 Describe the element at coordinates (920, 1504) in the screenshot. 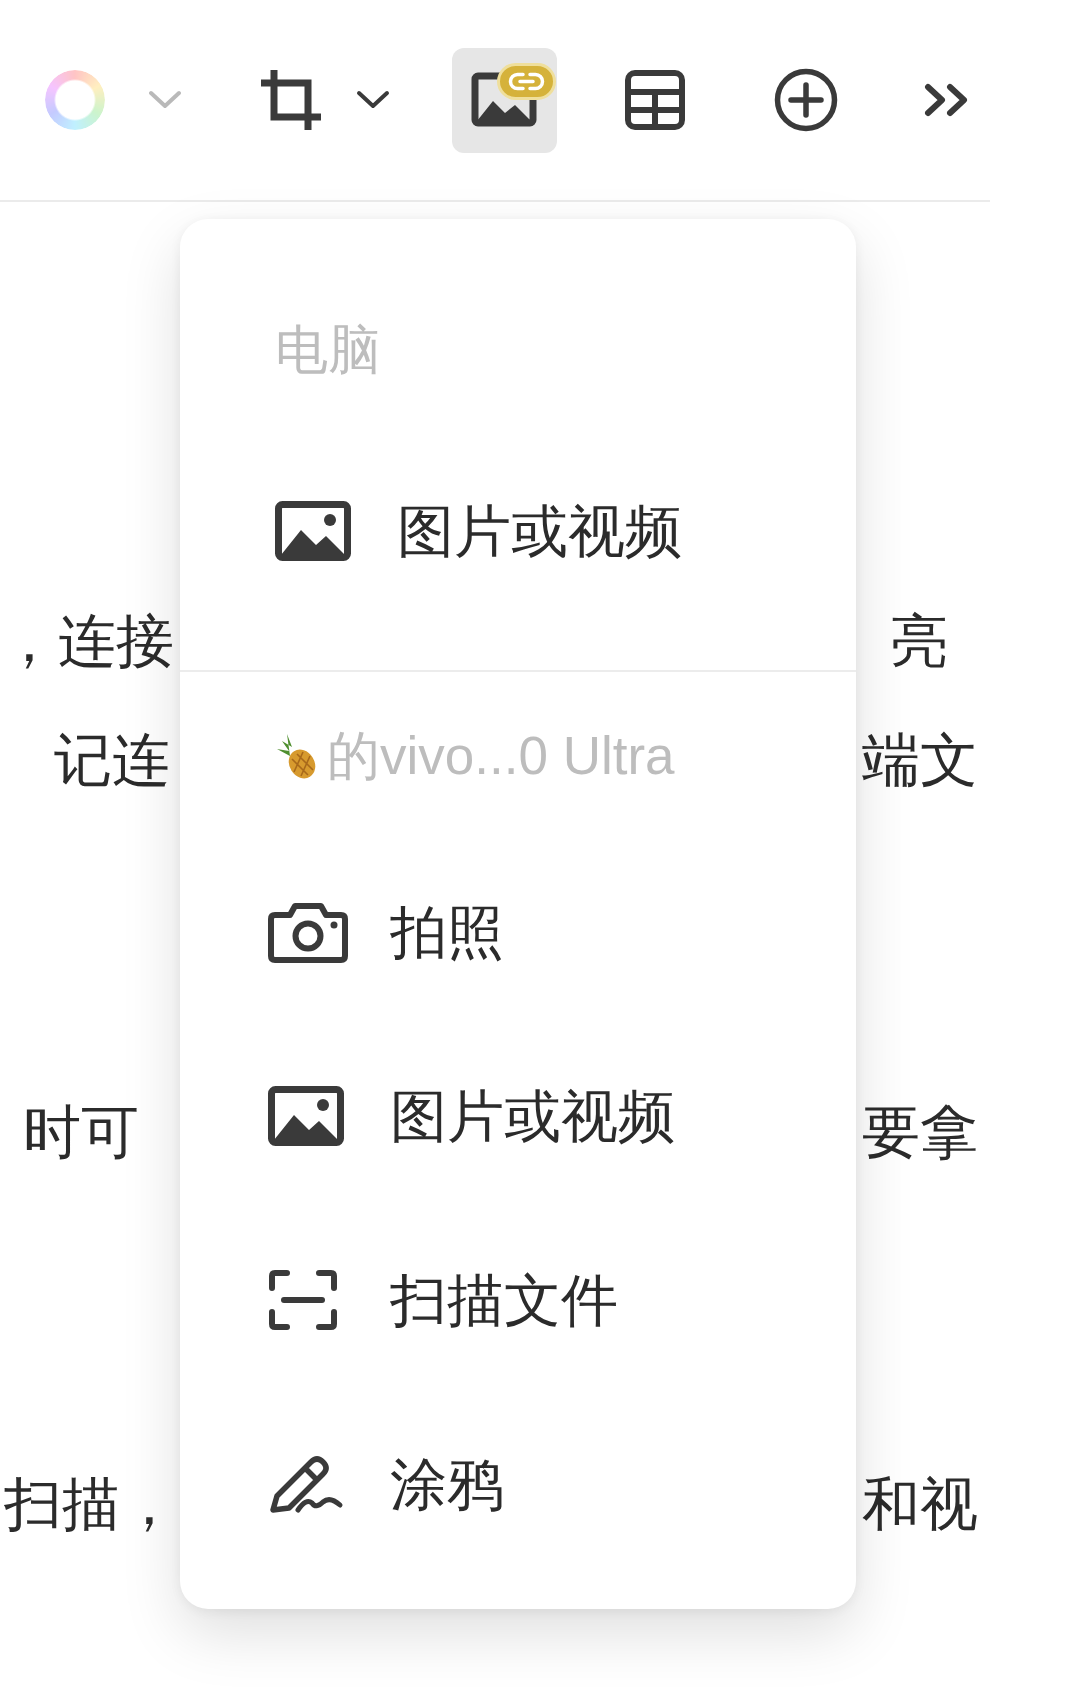

I see `body-text: 和视` at that location.